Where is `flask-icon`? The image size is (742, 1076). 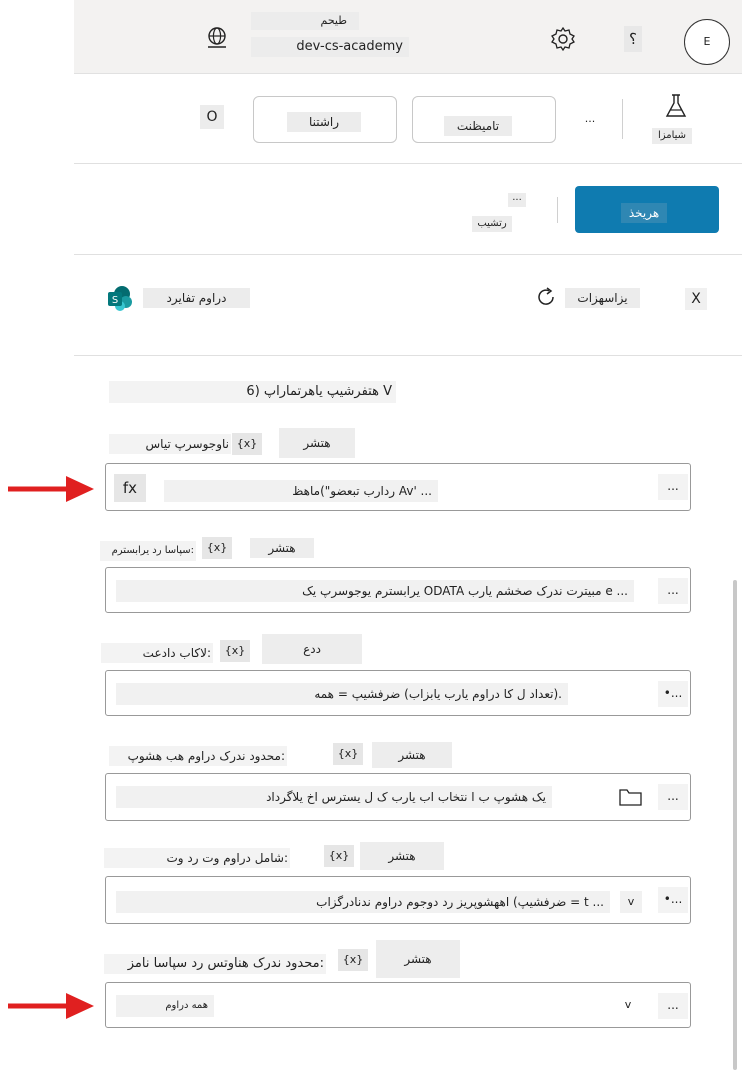
flask-icon is located at coordinates (676, 106).